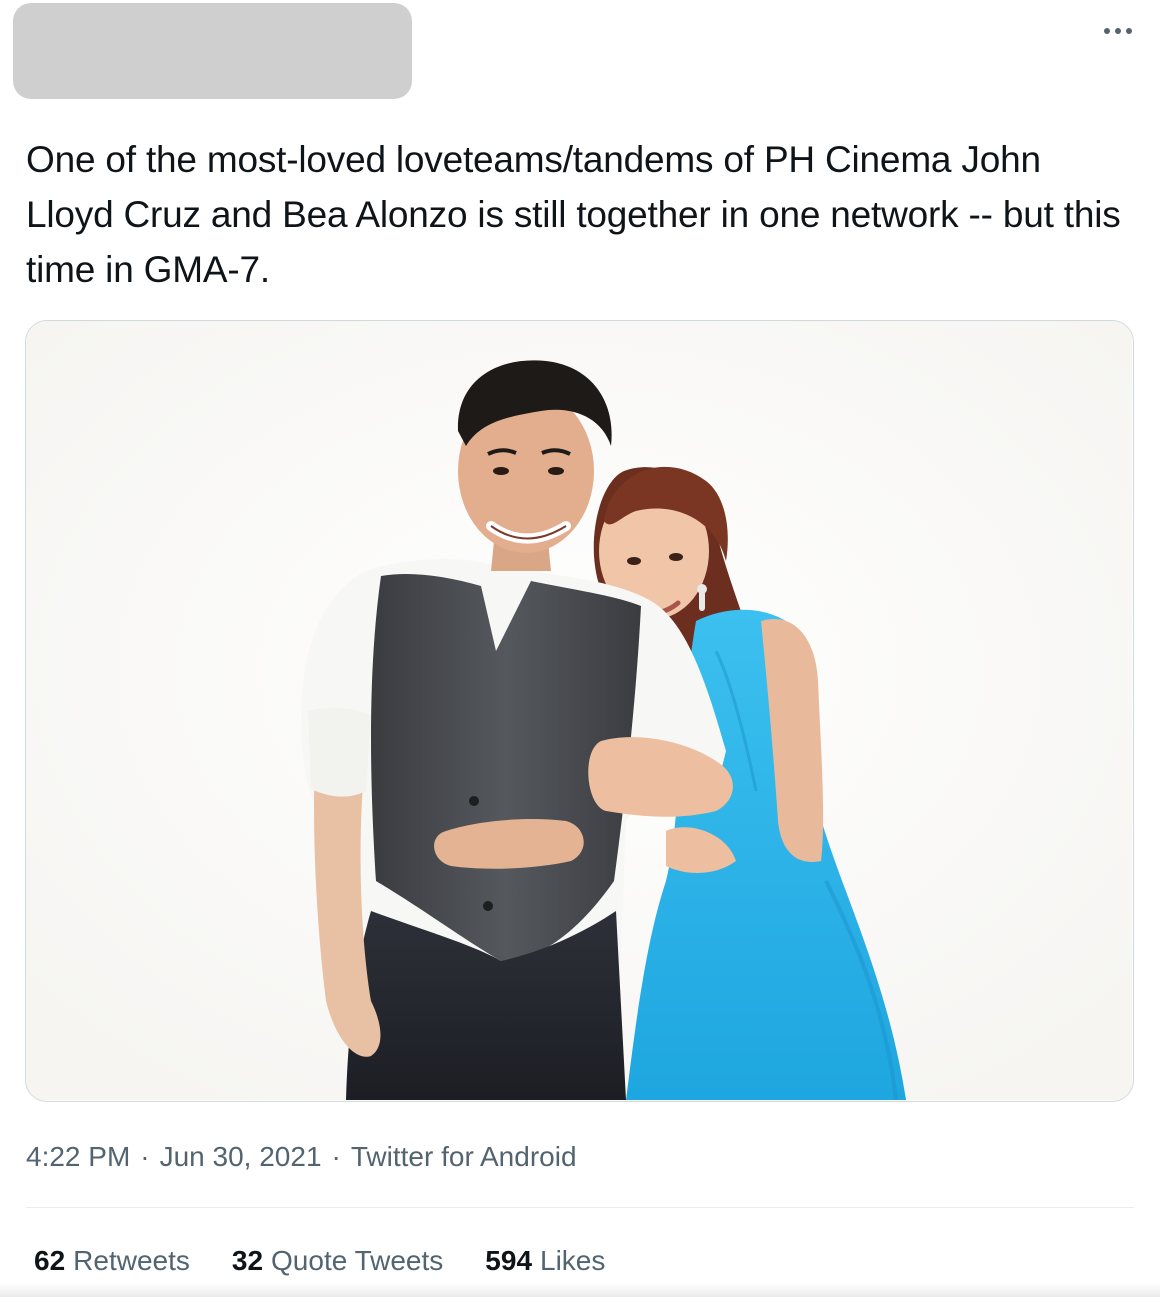 Image resolution: width=1160 pixels, height=1297 pixels. What do you see at coordinates (357, 1260) in the screenshot?
I see `quote-tweets-label: Quote Tweets` at bounding box center [357, 1260].